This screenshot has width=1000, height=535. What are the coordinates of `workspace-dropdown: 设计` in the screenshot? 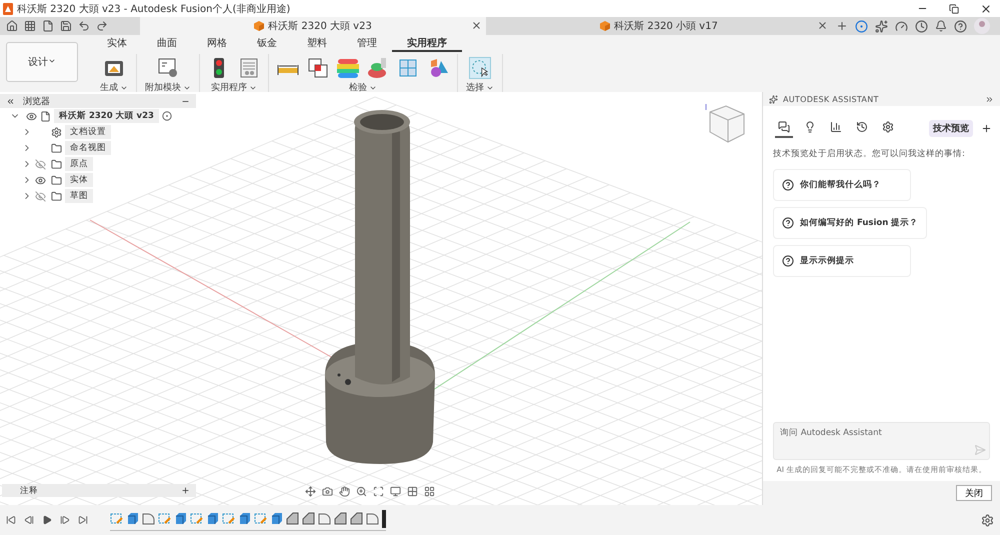 It's located at (42, 62).